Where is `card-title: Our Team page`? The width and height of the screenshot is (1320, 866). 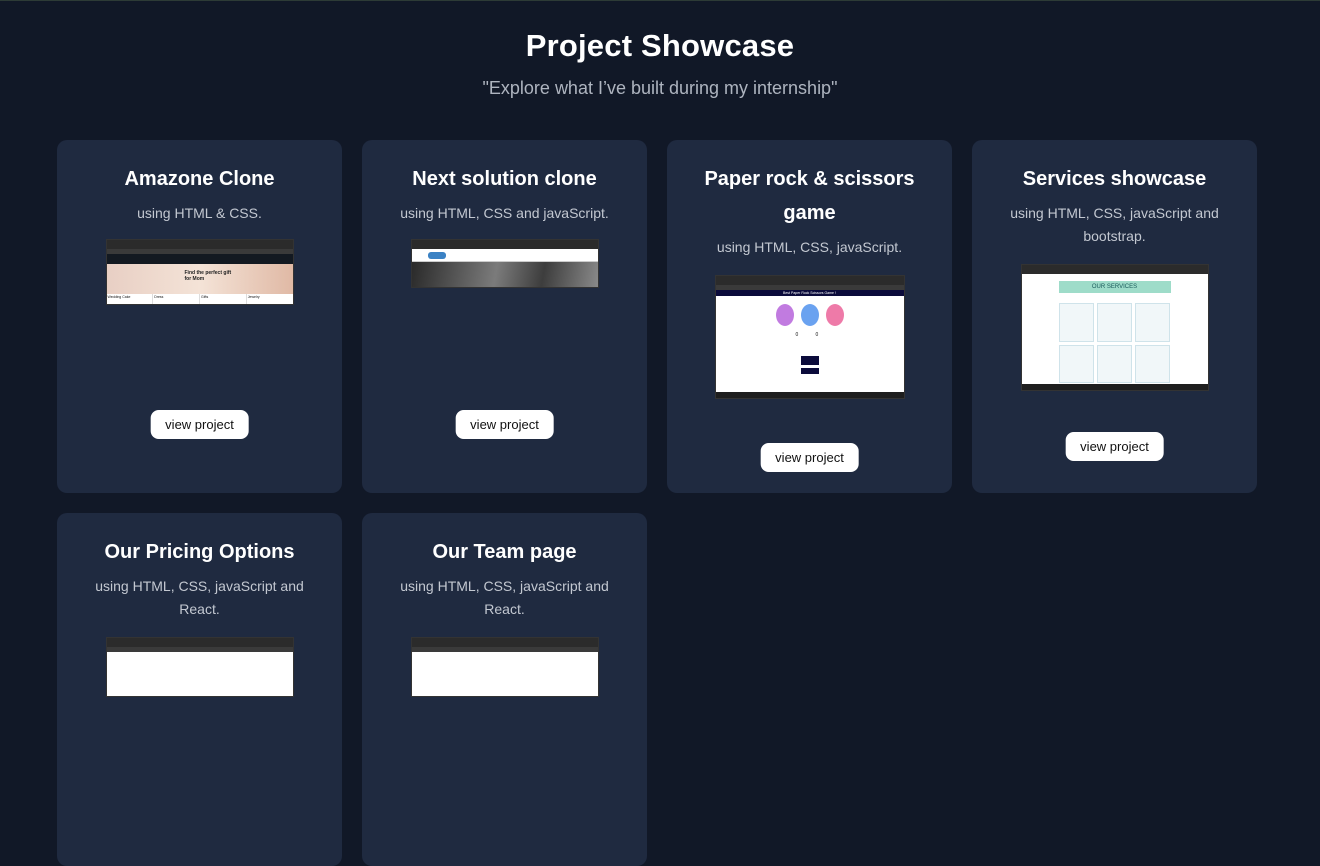
card-title: Our Team page is located at coordinates (504, 552).